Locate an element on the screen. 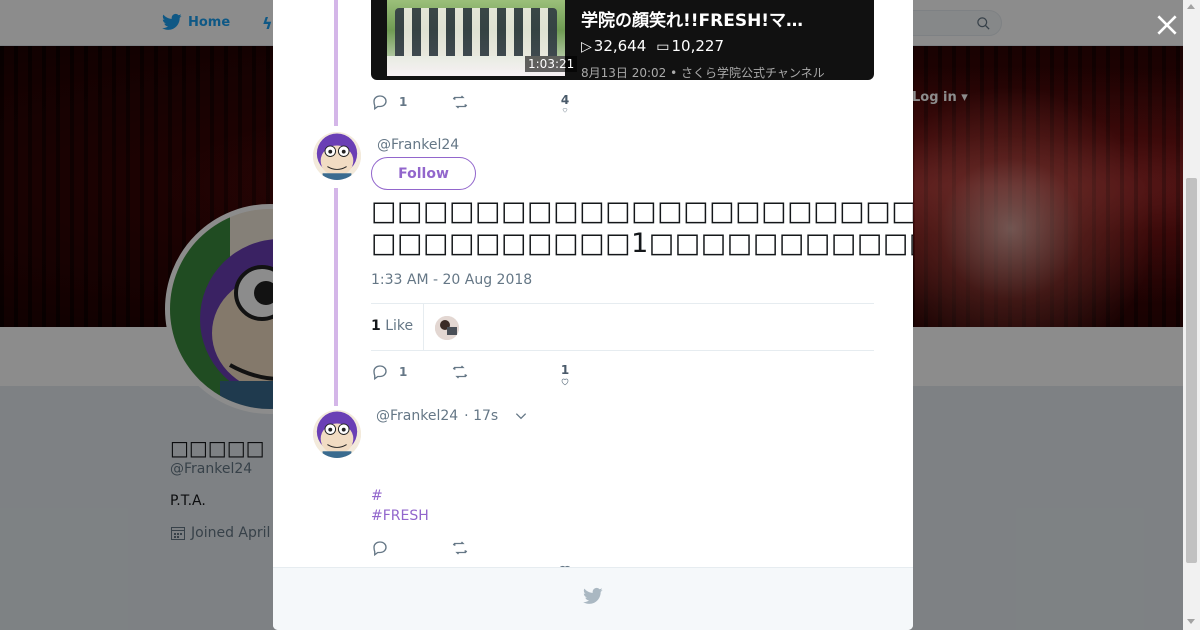  video-meta: 8月13日 20:02 • さくら学院公式チャンネル is located at coordinates (703, 73).